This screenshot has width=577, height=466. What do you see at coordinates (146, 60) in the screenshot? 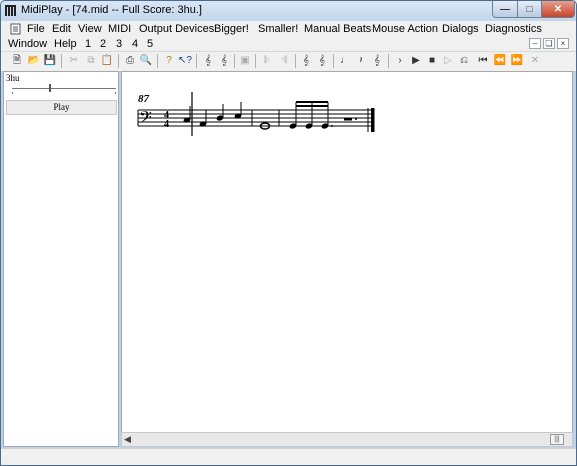
I see `print-preview-icon: 🔍` at bounding box center [146, 60].